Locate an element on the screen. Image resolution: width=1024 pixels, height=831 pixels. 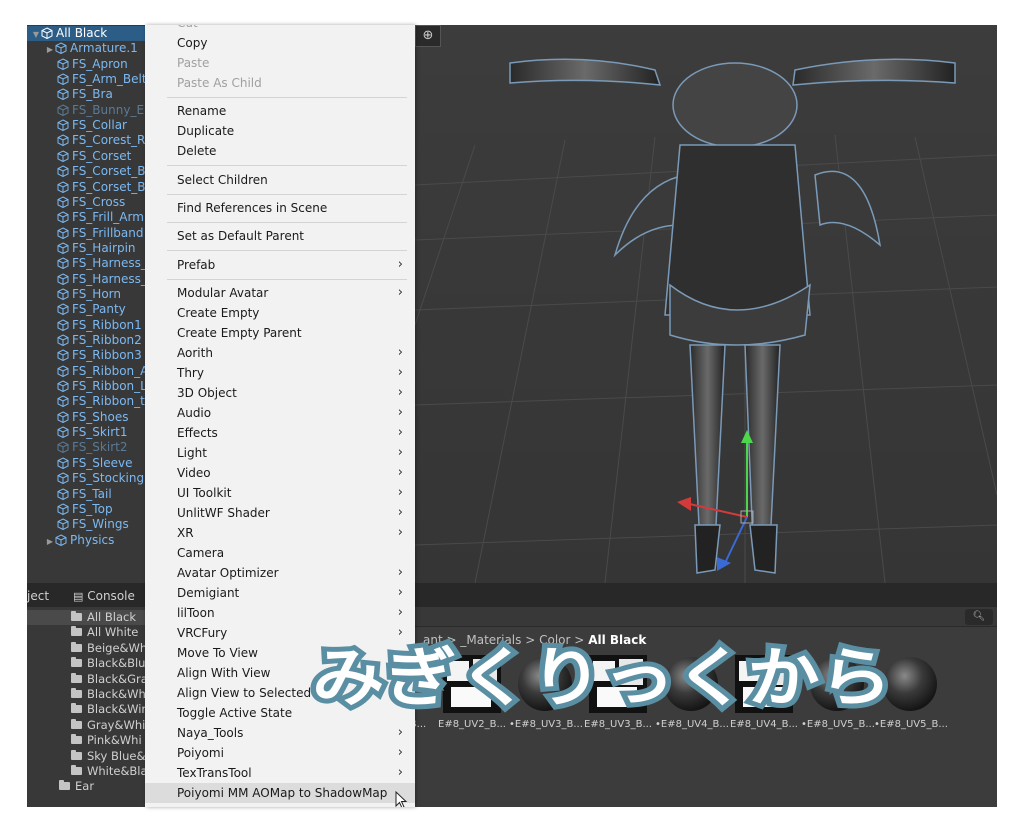
project-folder: Ear is located at coordinates (76, 786).